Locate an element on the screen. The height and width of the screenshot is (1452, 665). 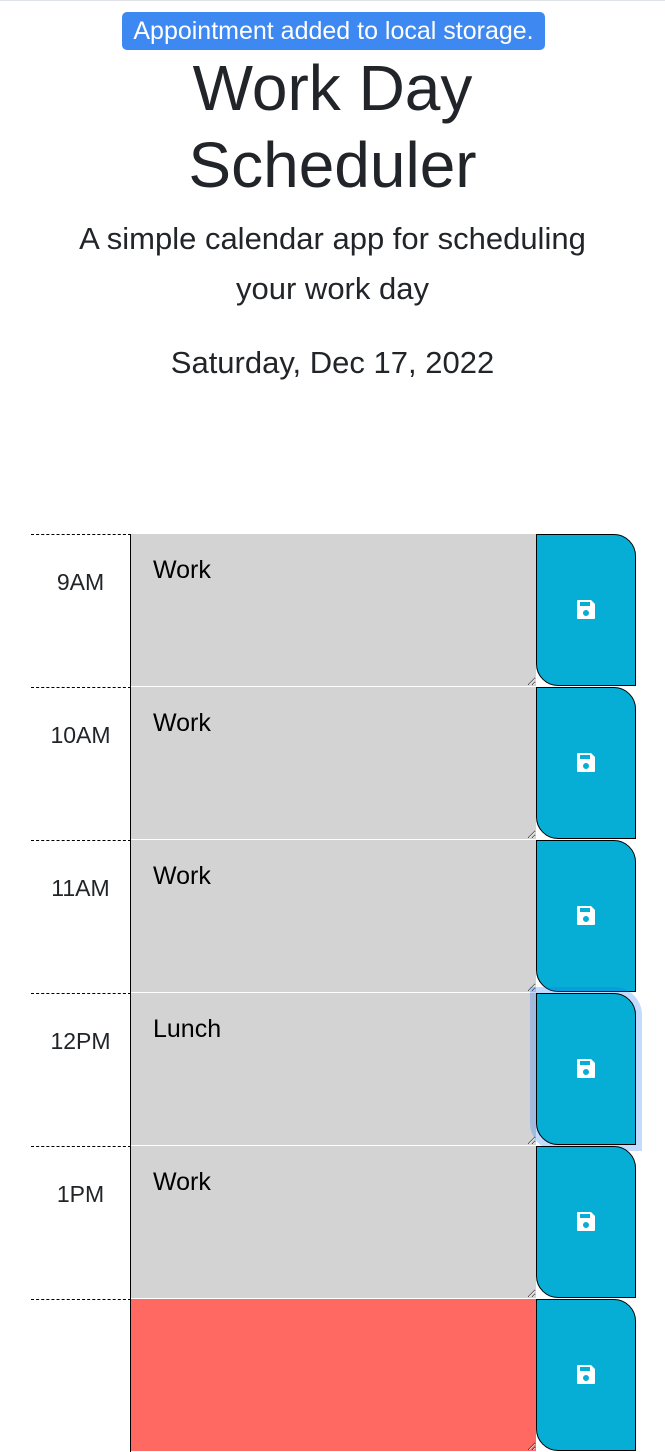
top-border is located at coordinates (332, 0).